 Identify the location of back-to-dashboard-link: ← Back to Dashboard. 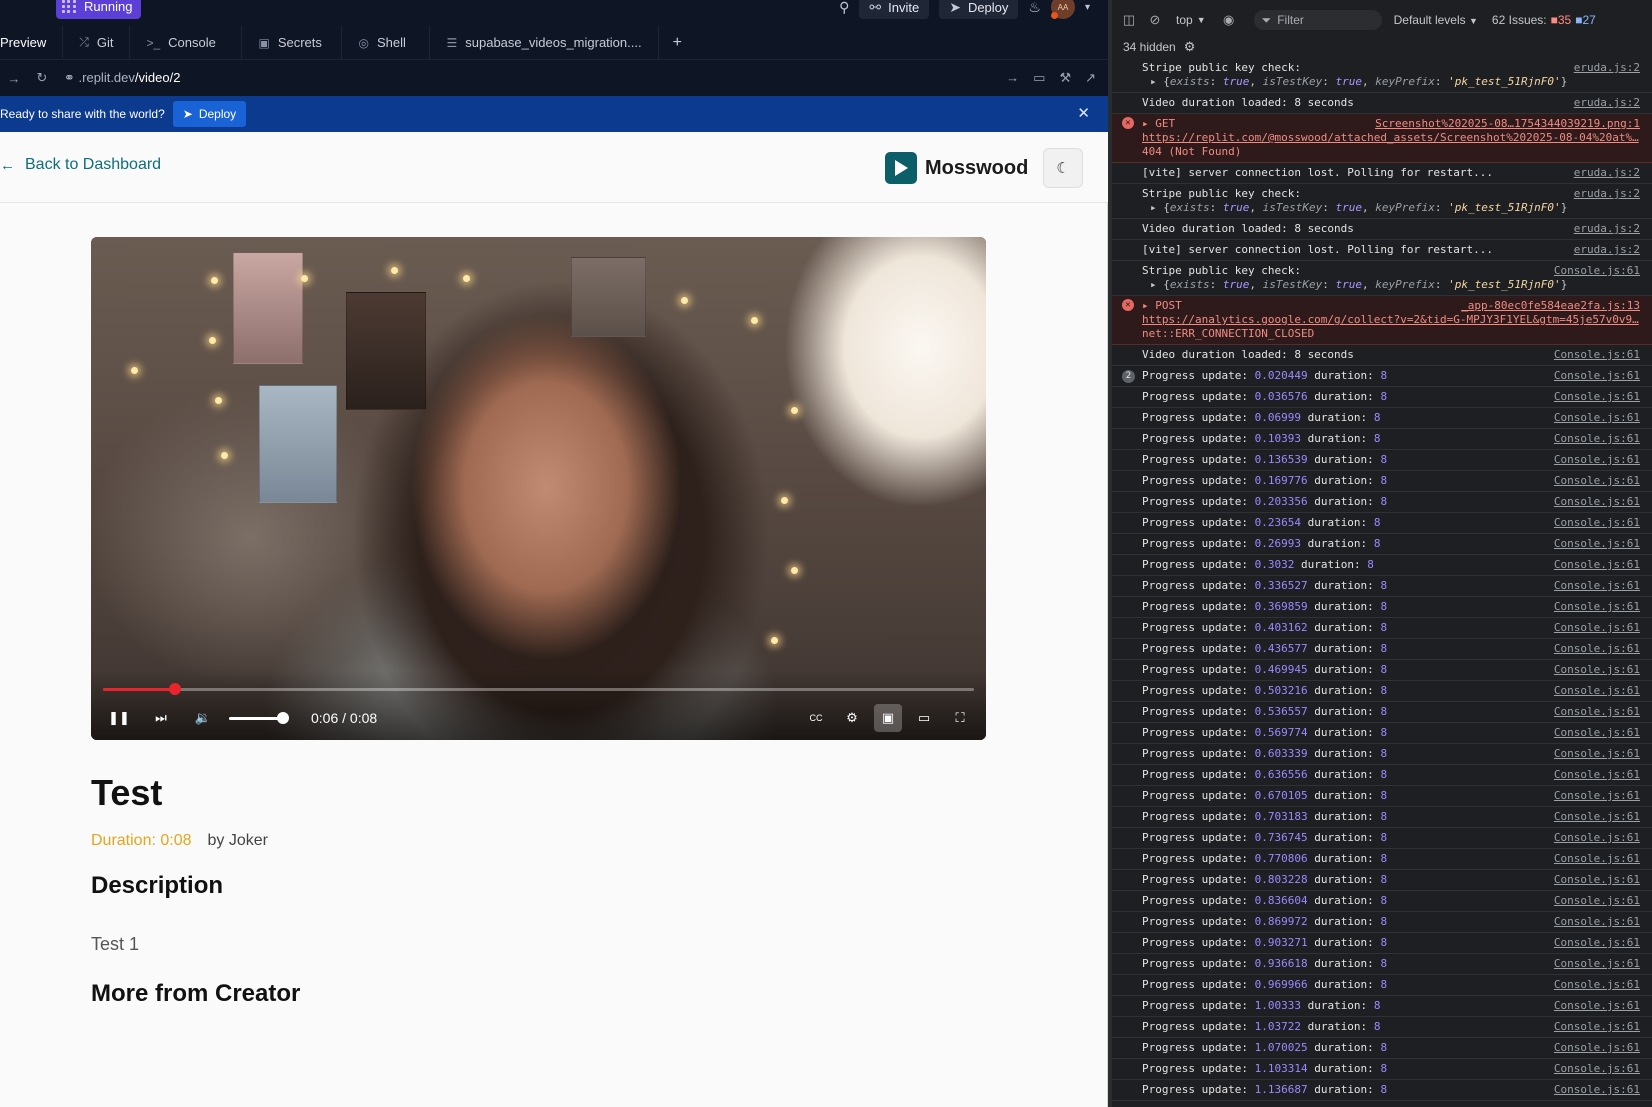
(80, 165).